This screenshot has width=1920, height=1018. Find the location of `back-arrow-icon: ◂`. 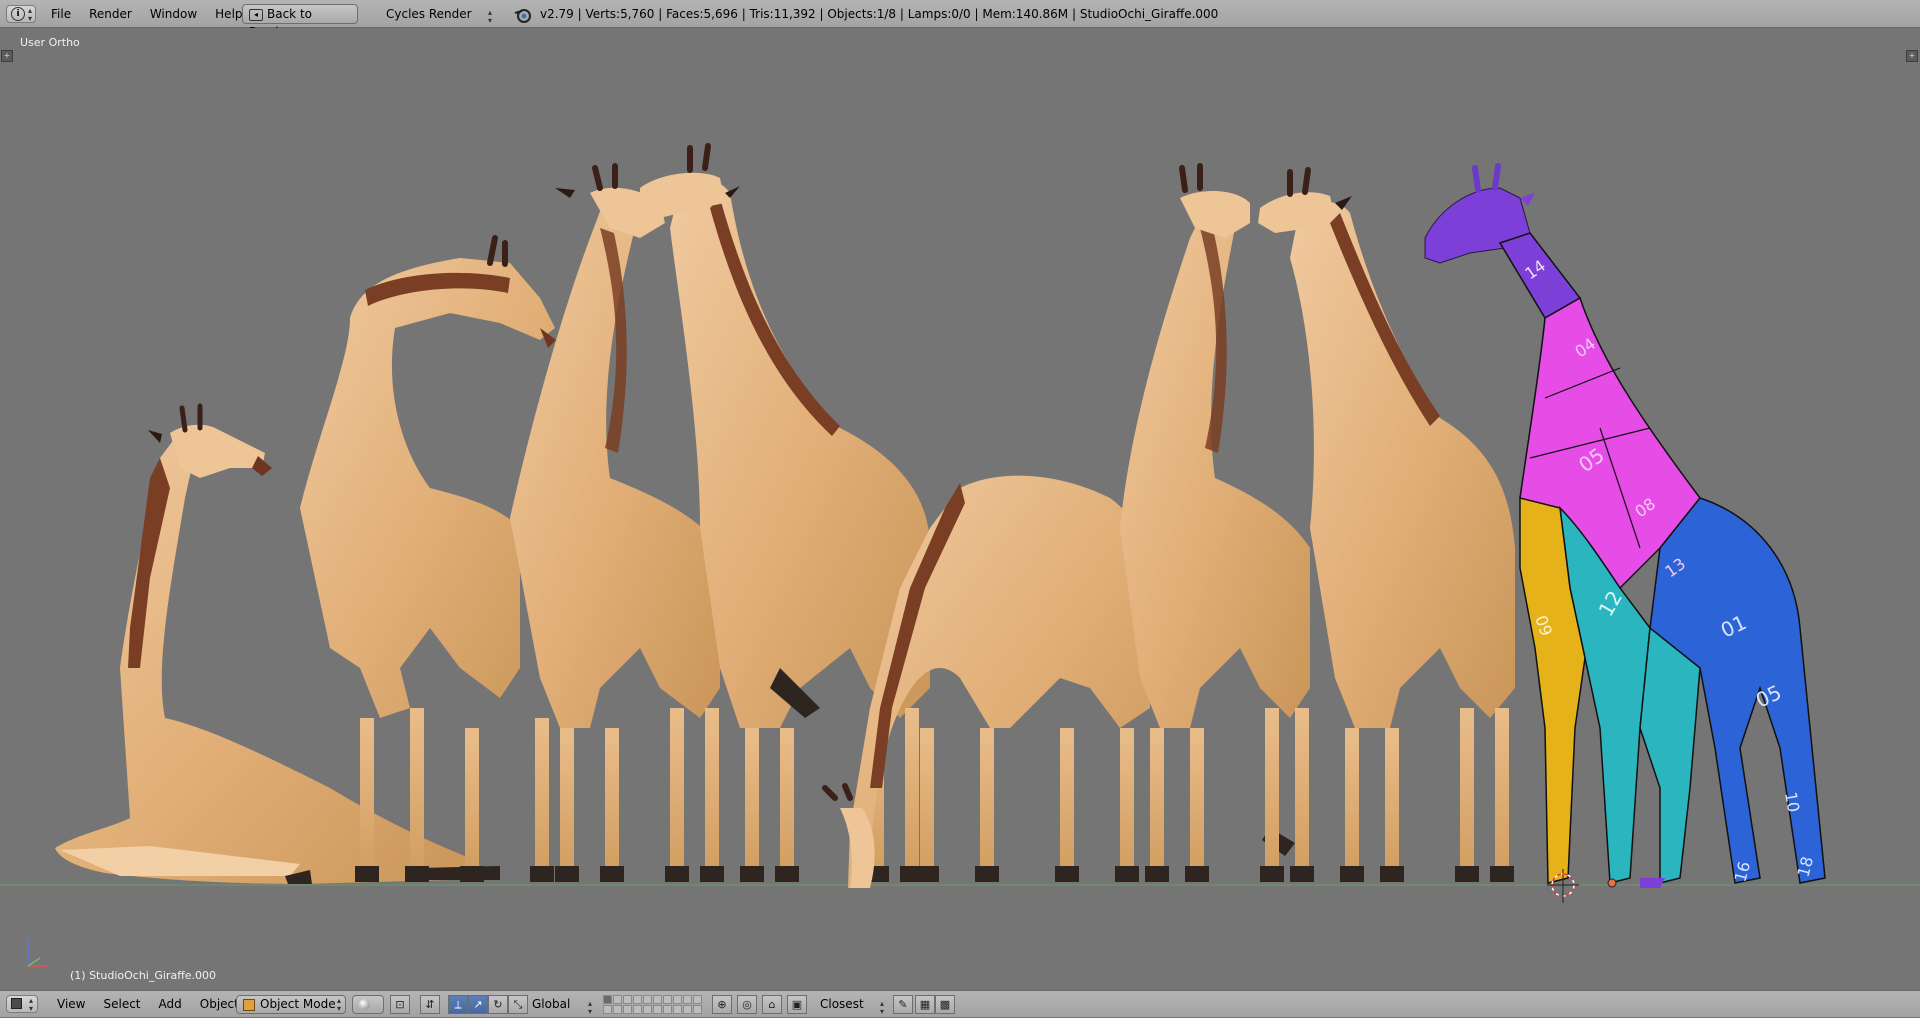

back-arrow-icon: ◂ is located at coordinates (256, 14).